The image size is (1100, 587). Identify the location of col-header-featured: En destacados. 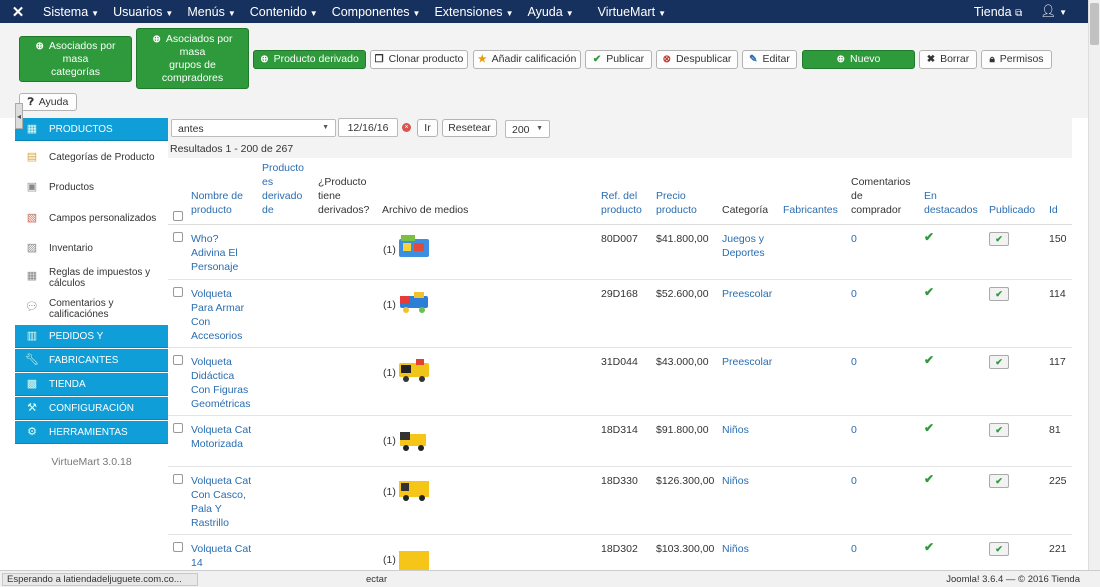
(954, 191).